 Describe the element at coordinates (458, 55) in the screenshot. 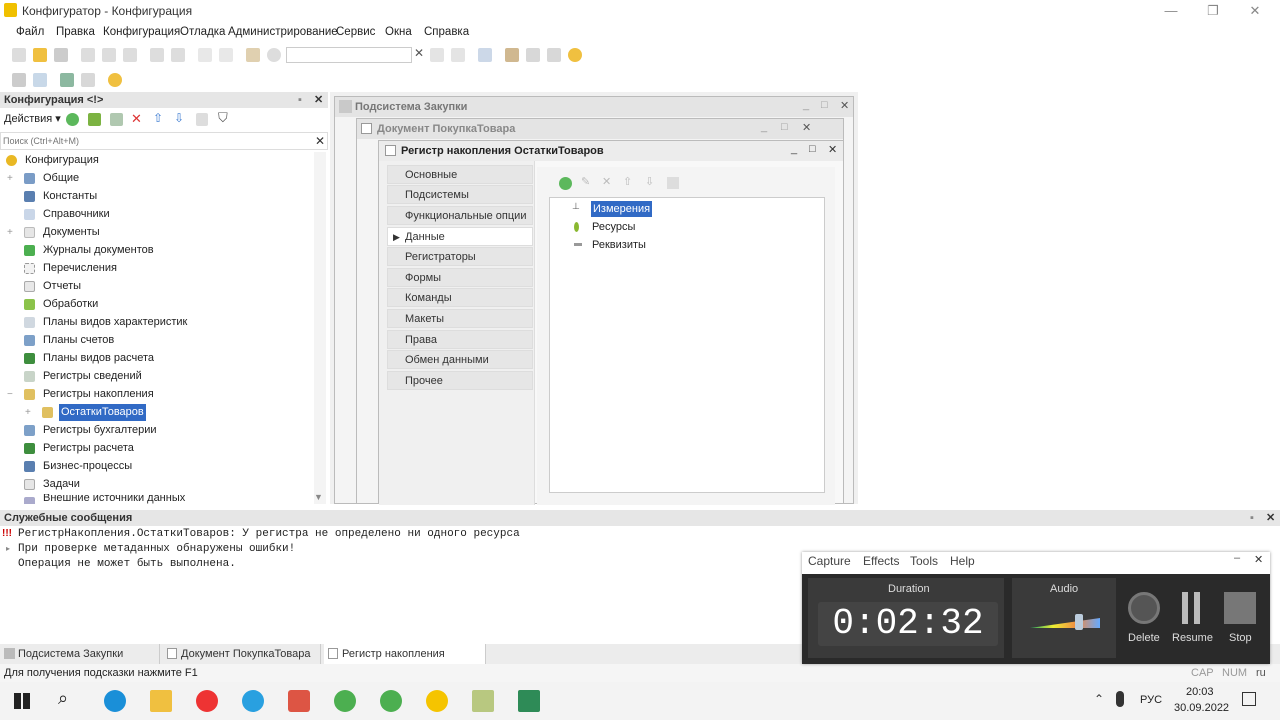

I see `find-prev-icon` at that location.